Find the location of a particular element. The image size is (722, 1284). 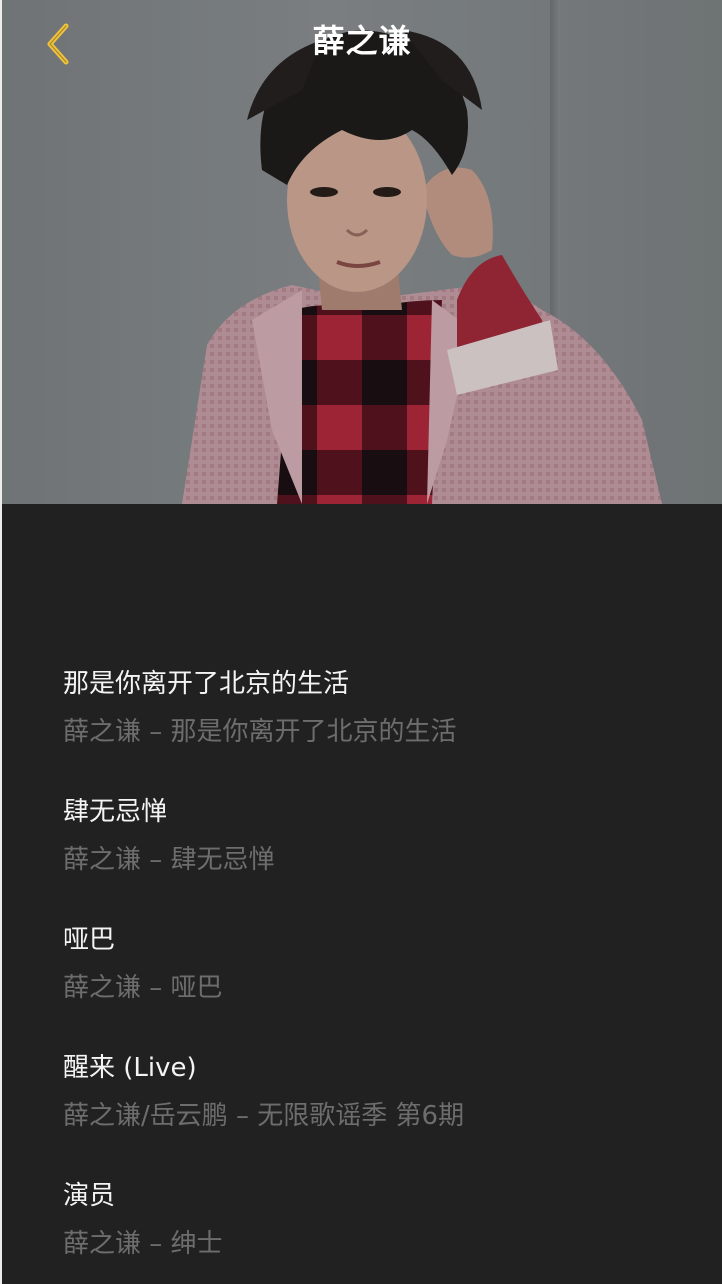

song-item: 那是你离开了北京的生活 薛之谦 – 那是你离开了北京的生活 is located at coordinates (362, 704).